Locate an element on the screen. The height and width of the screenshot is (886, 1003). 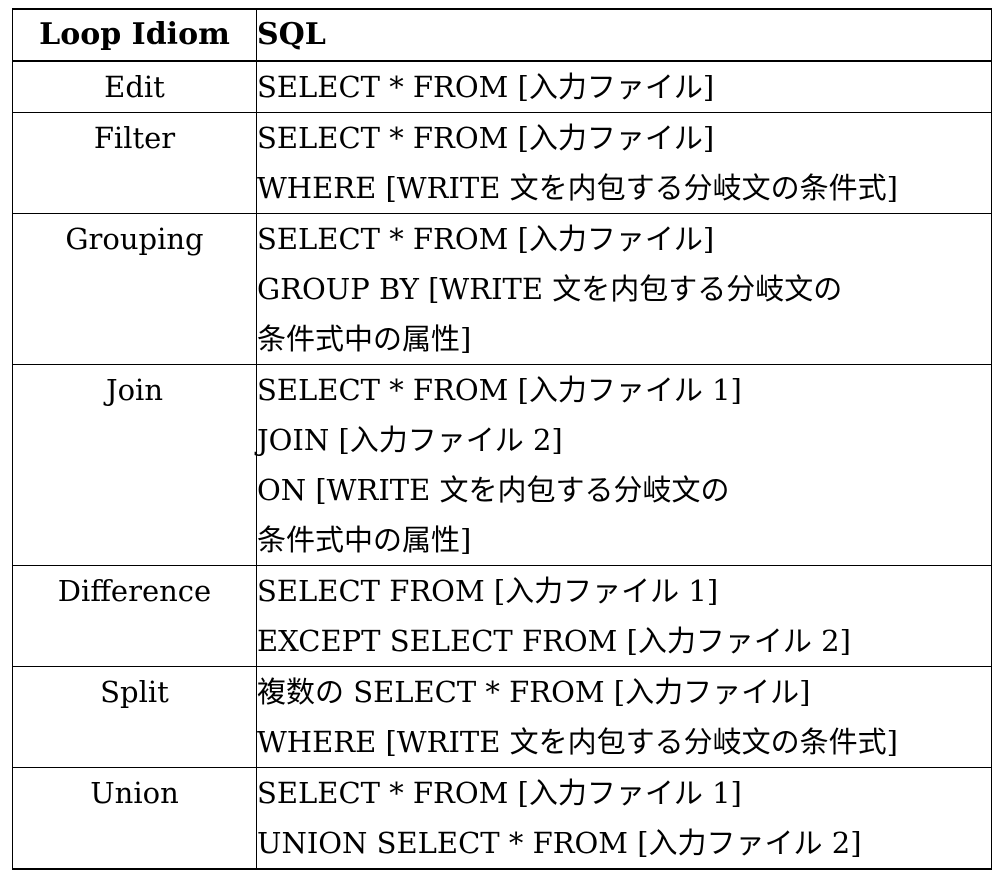
loop-idiom-label: Join is located at coordinates (134, 465).